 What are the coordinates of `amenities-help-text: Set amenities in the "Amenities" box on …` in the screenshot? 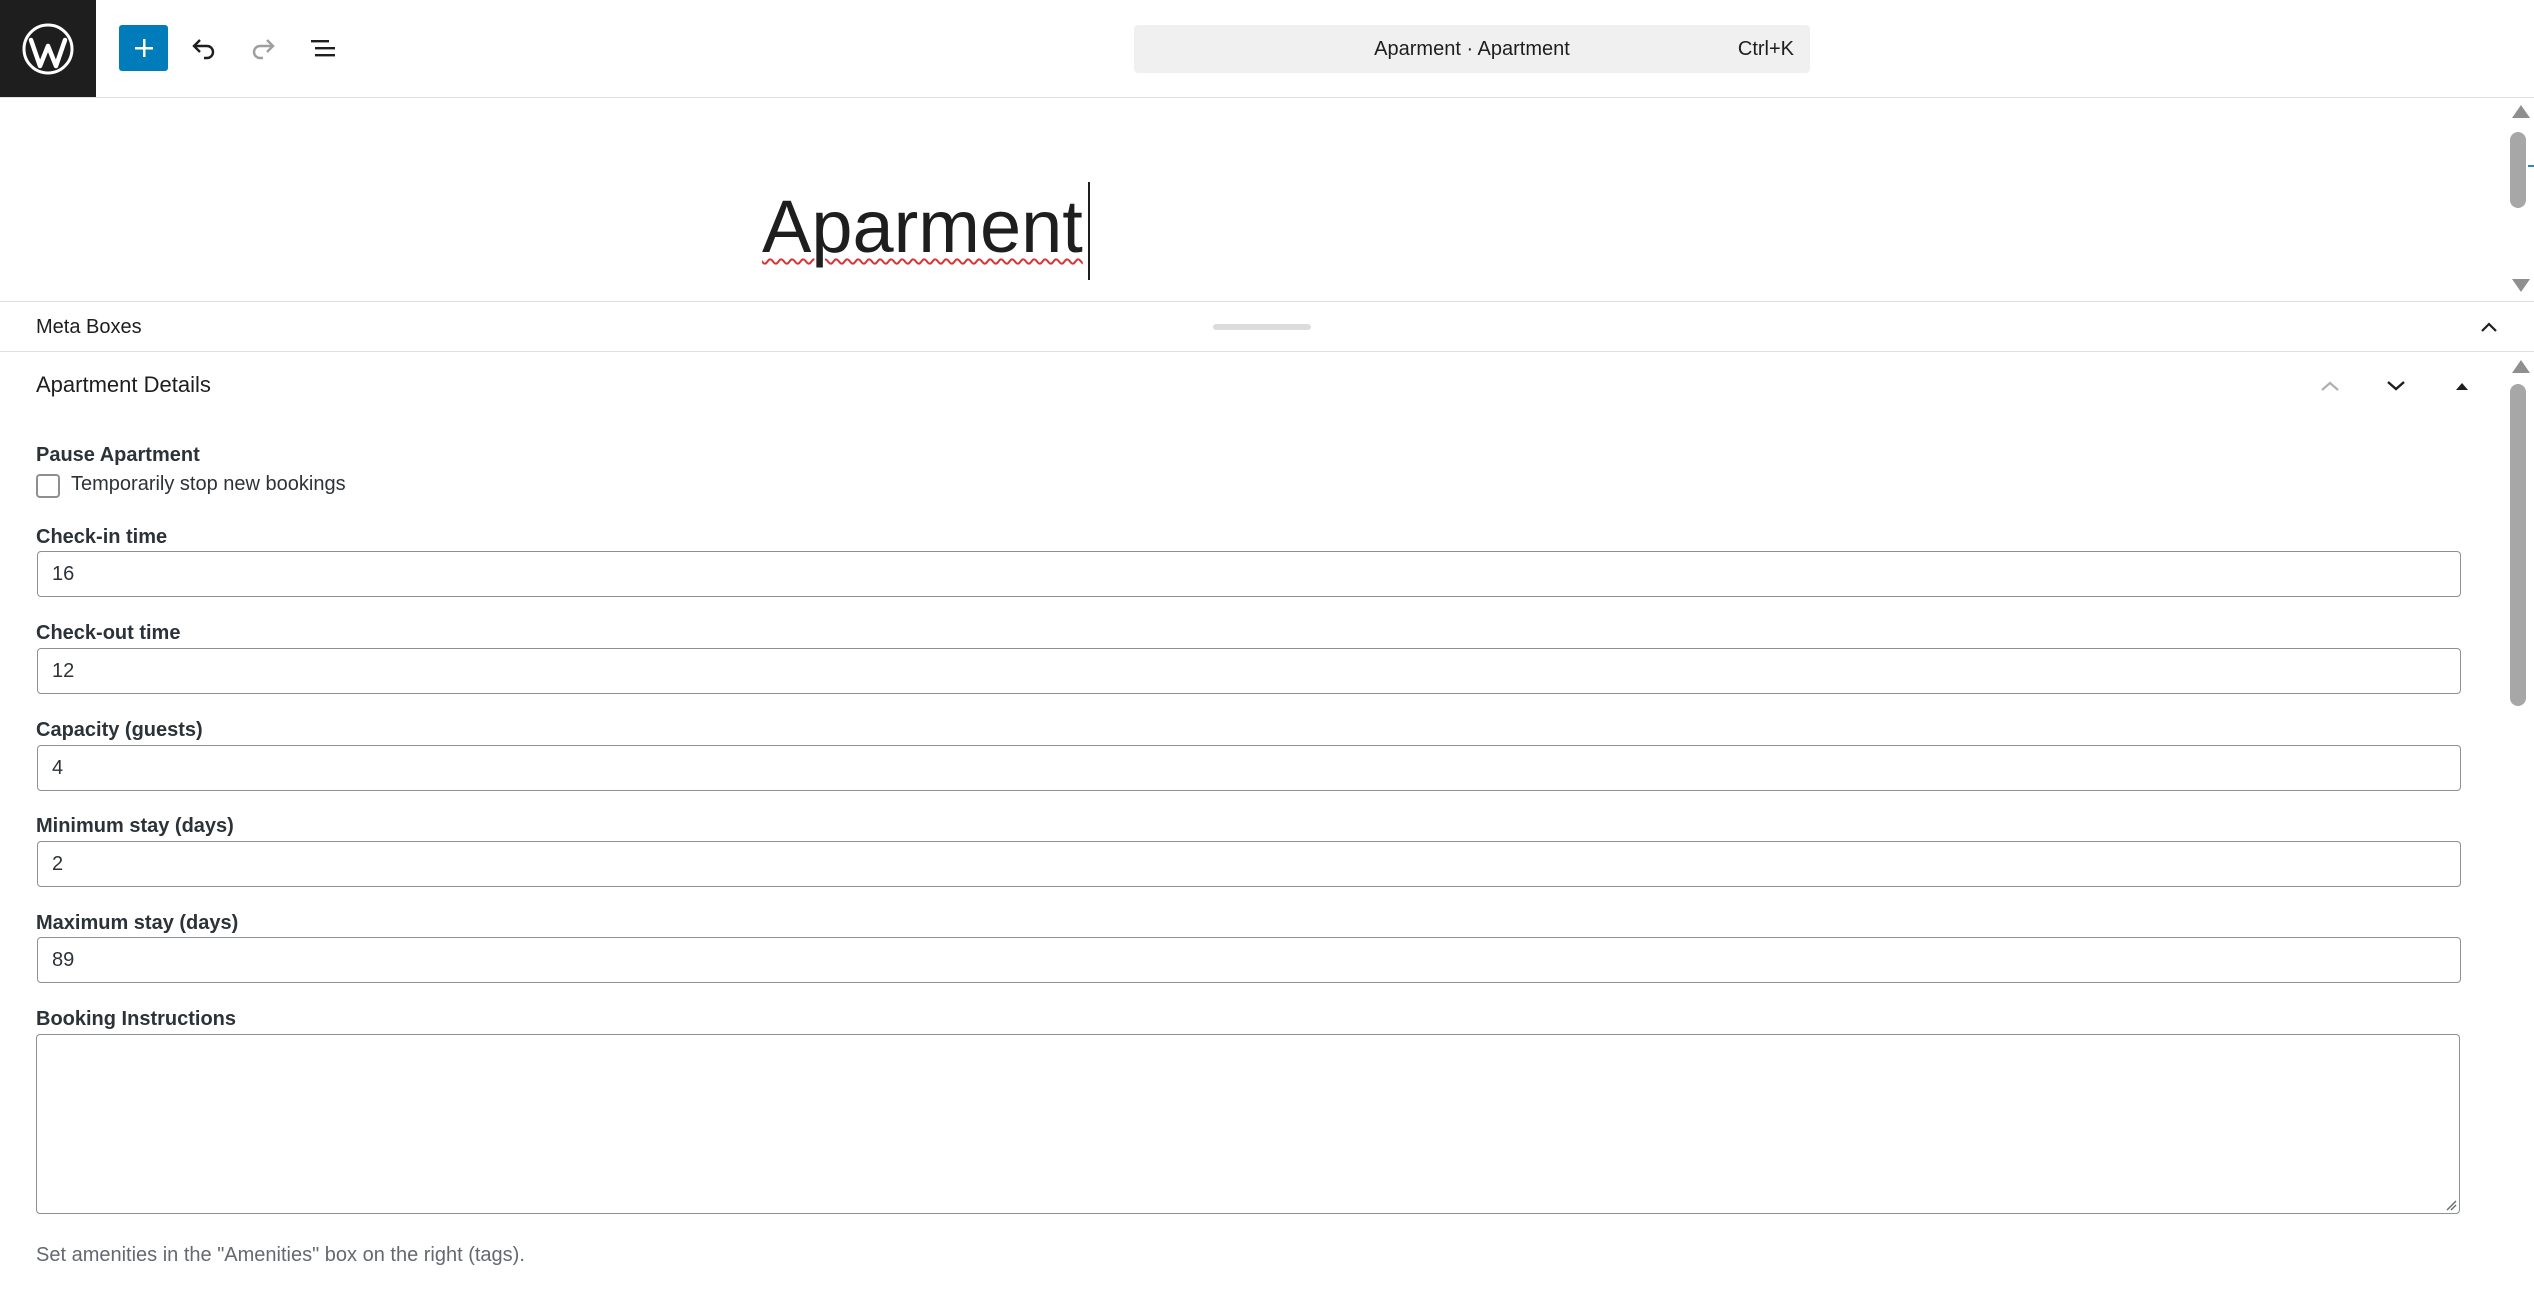 It's located at (280, 1255).